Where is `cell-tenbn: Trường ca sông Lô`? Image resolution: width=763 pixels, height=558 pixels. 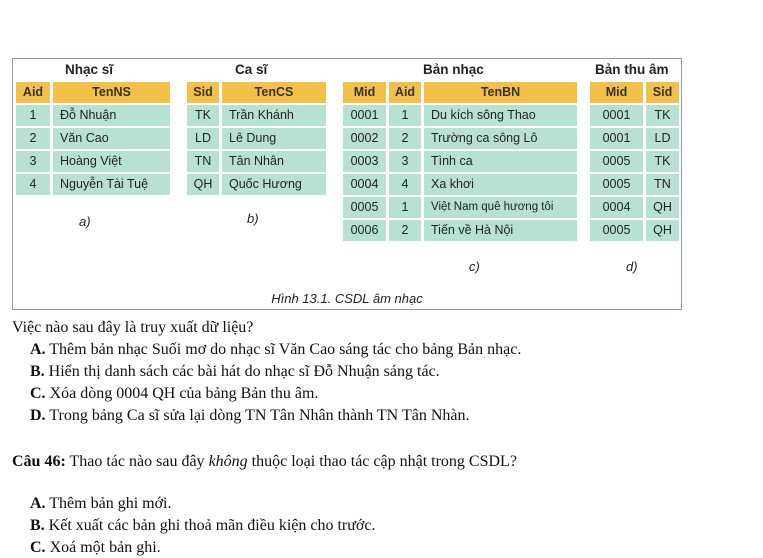
cell-tenbn: Trường ca sông Lô is located at coordinates (500, 138).